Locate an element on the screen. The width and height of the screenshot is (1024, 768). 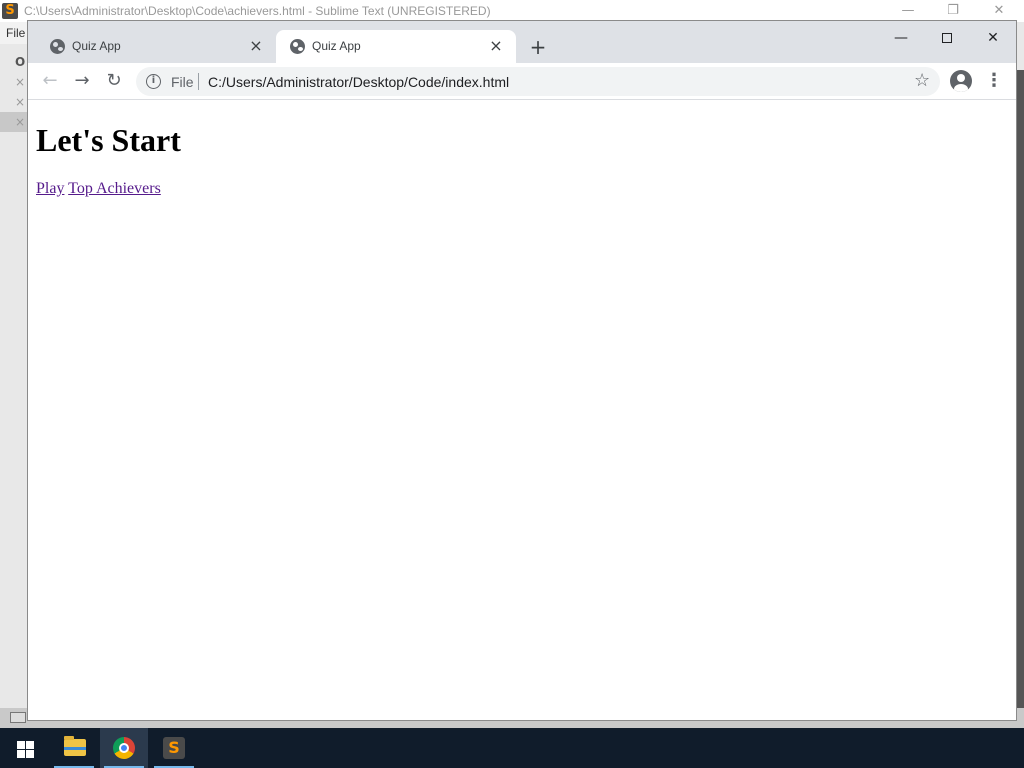
start-button is located at coordinates (24, 748).